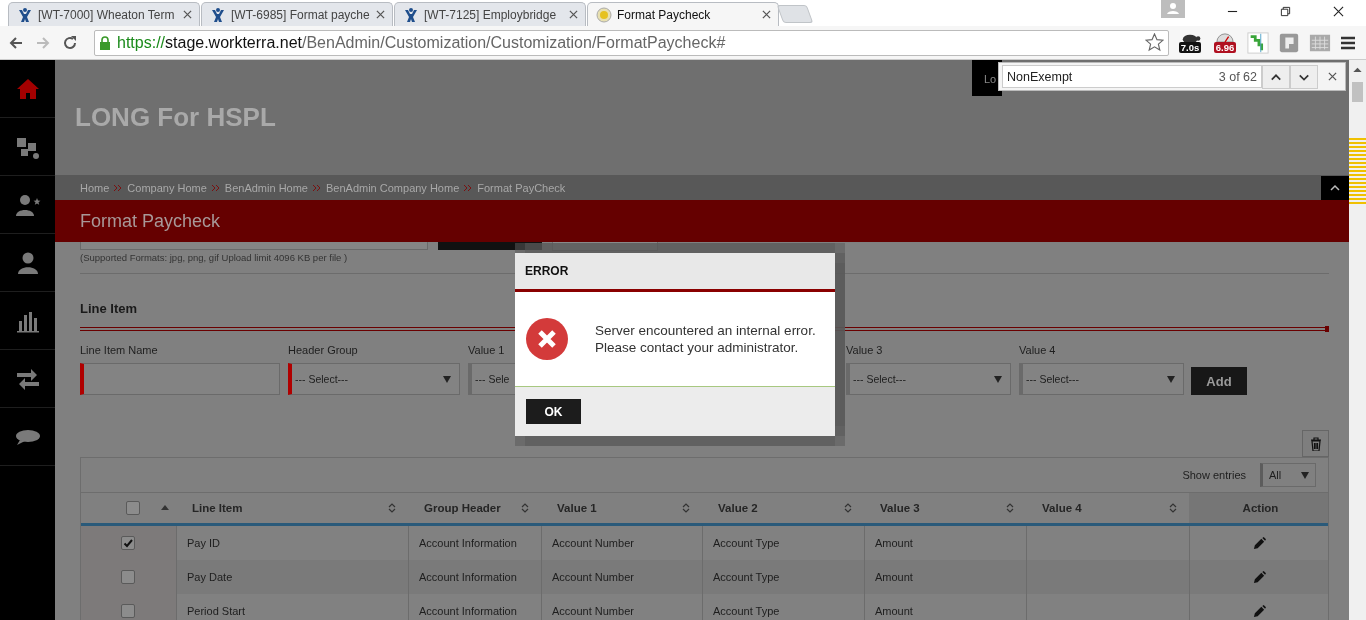 This screenshot has height=620, width=1366. I want to click on circle-icon, so click(604, 14).